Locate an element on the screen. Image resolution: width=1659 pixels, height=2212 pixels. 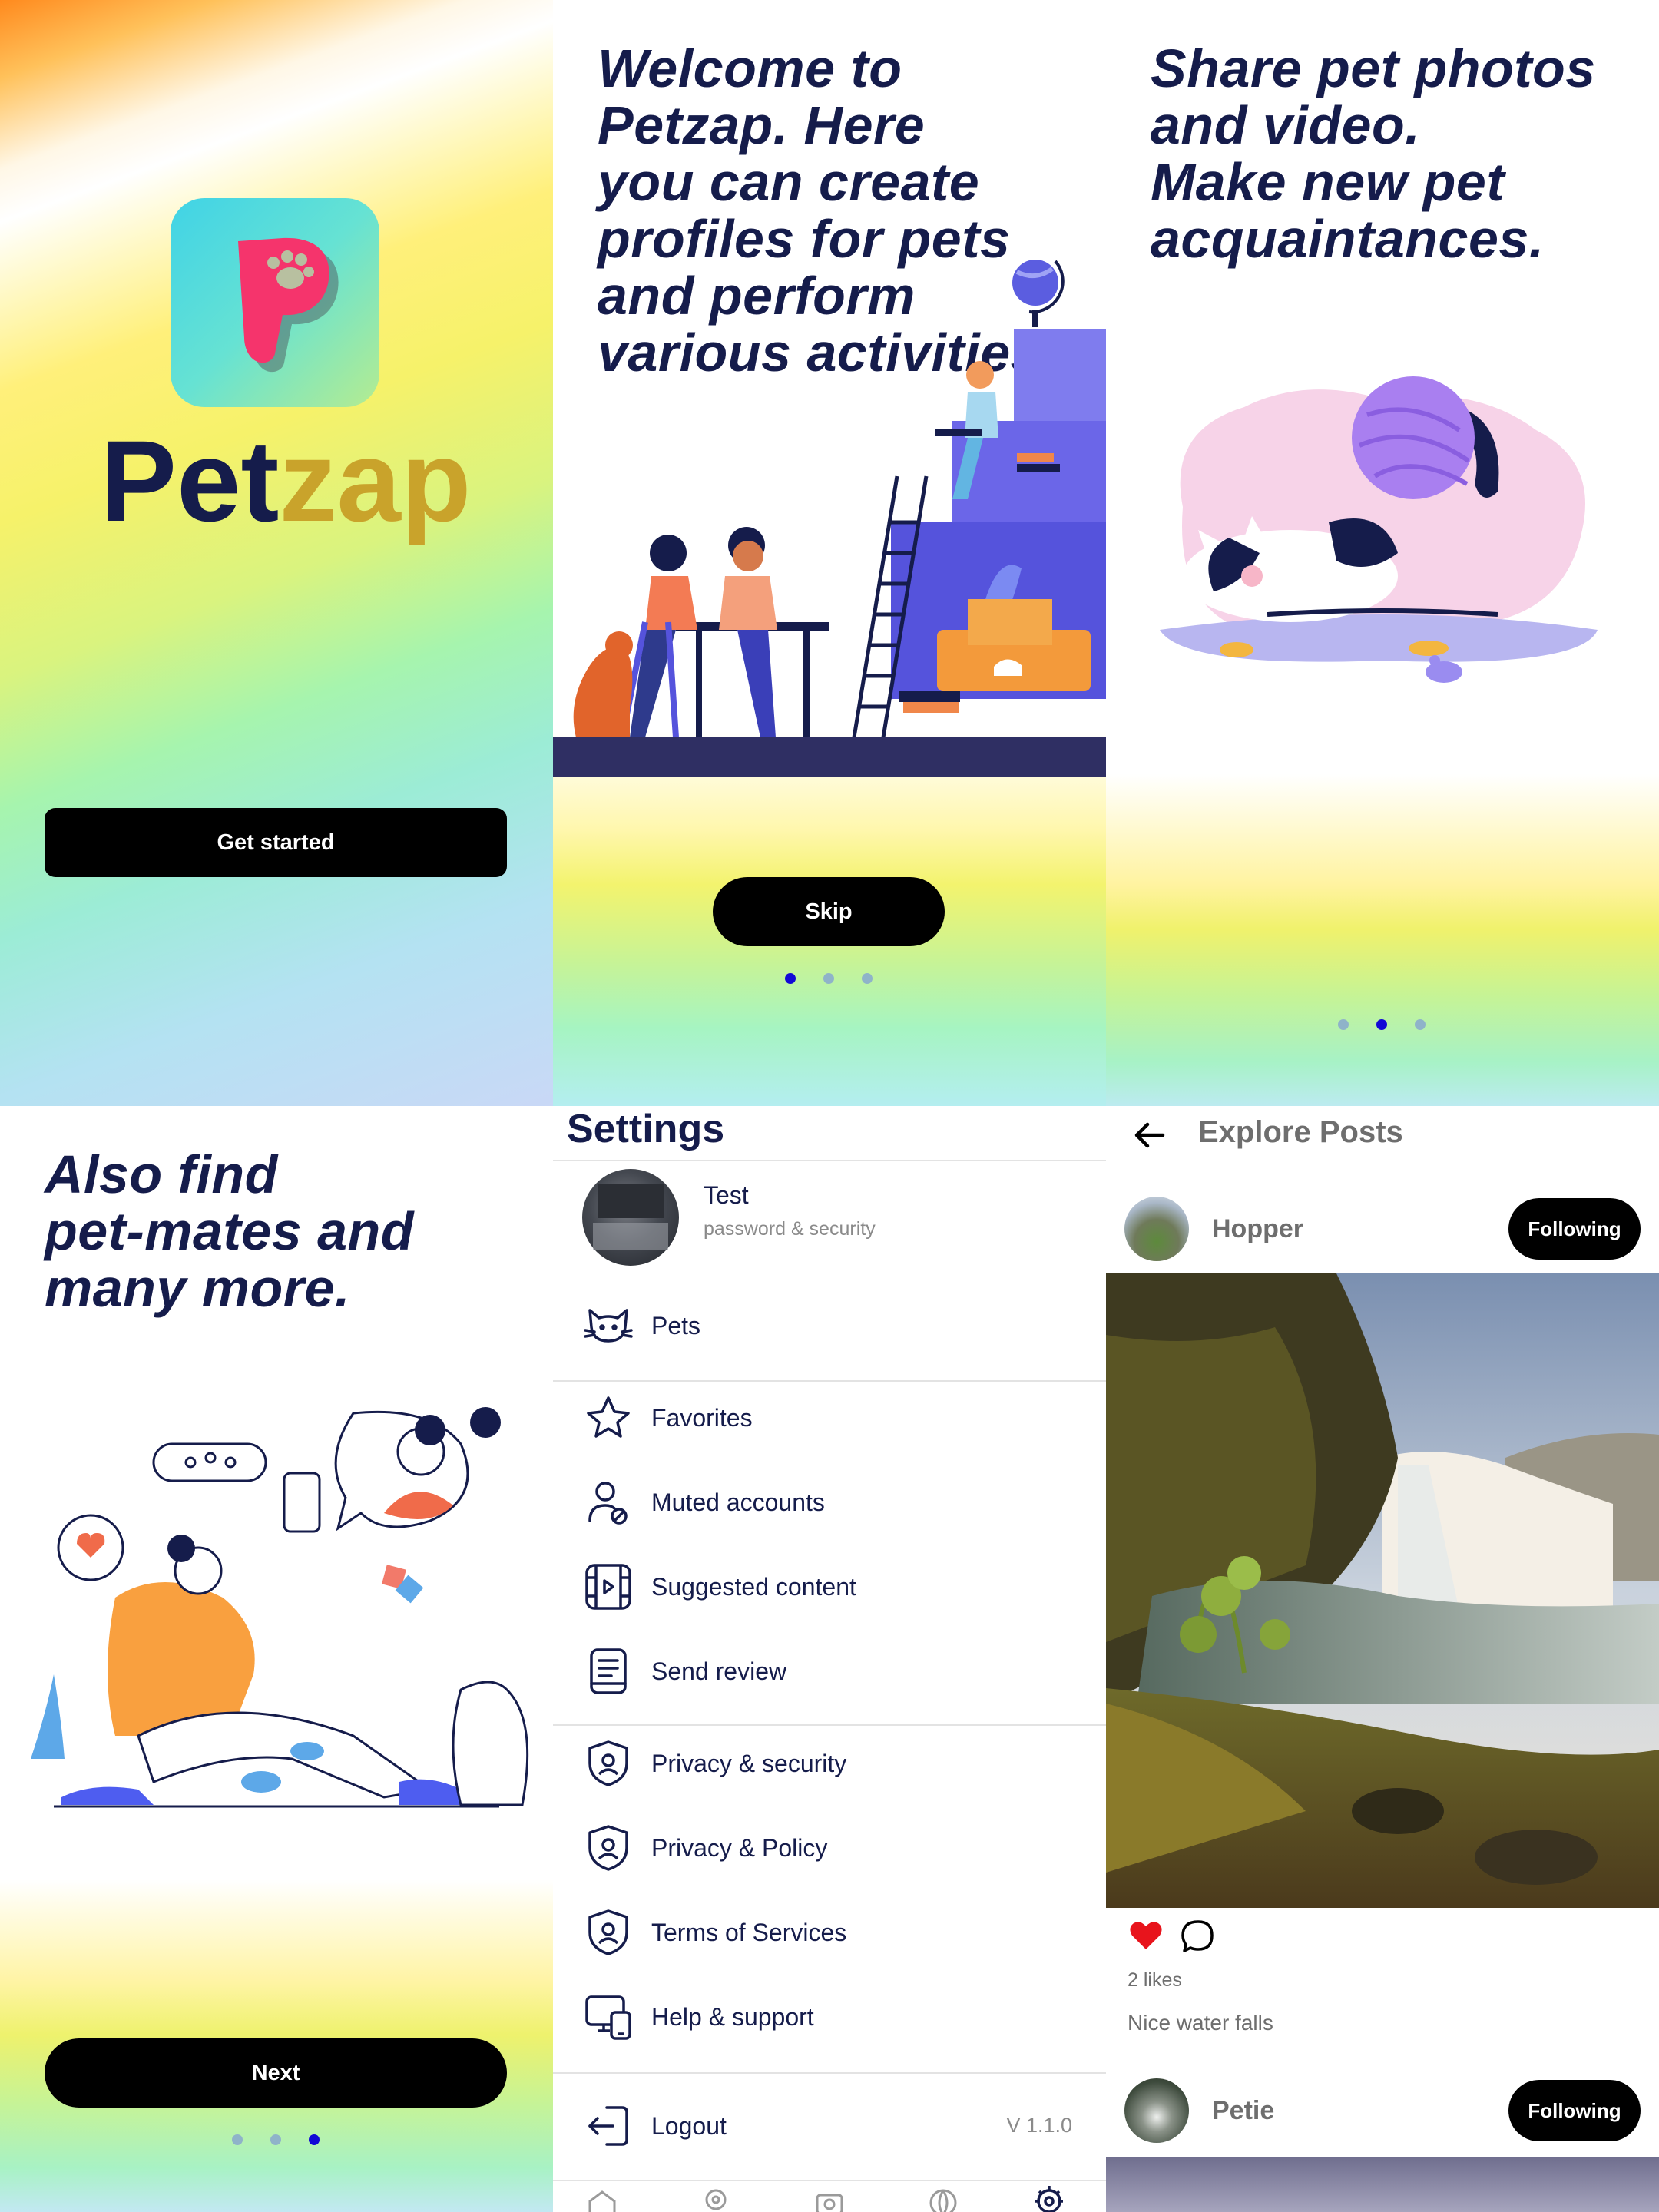
menu-item-suggested-content: Suggested content is located at coordinates (828, 1587).